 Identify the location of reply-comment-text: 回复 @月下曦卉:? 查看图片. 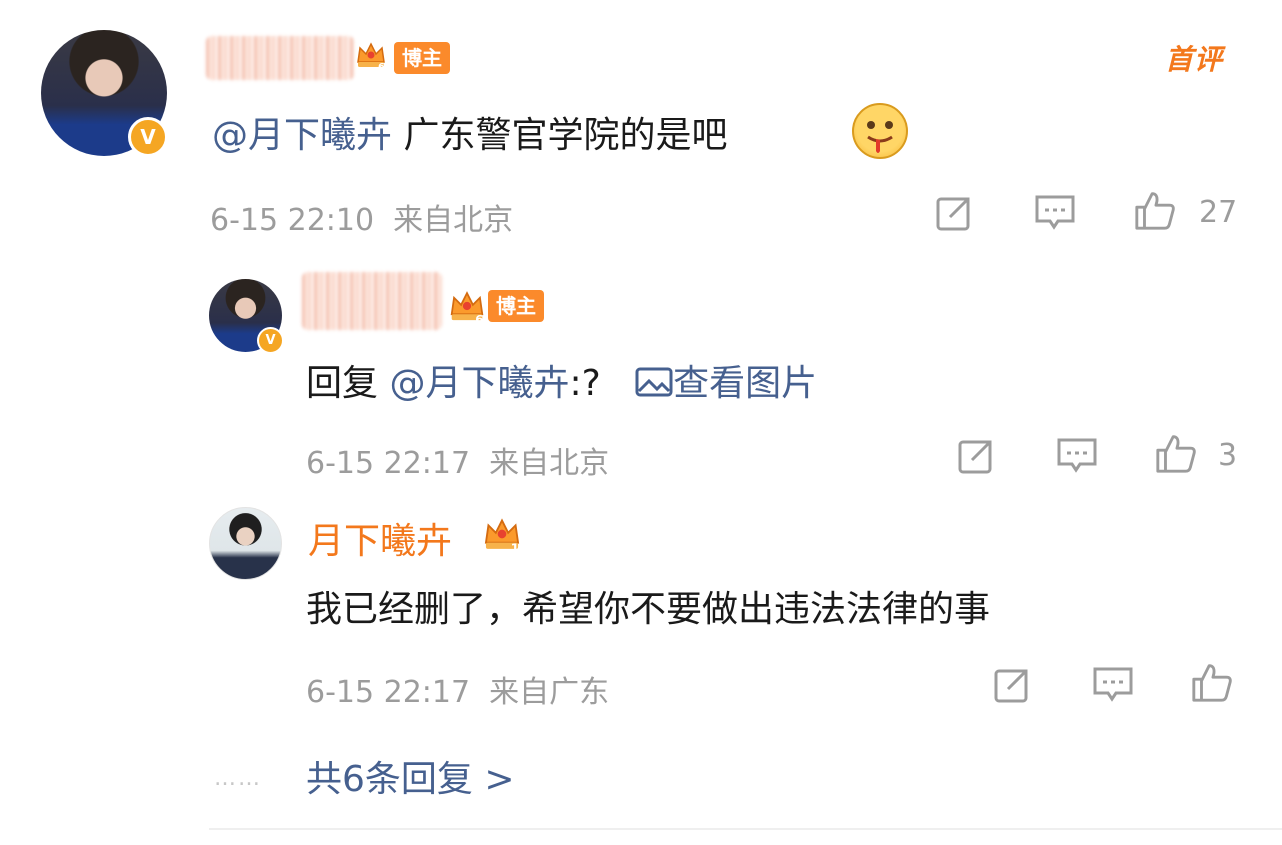
(561, 380).